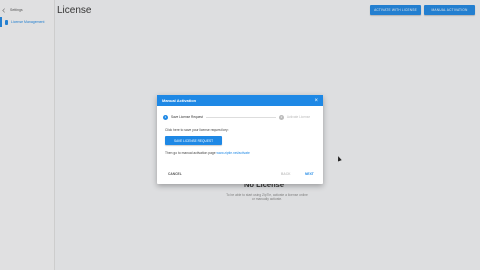 This screenshot has height=270, width=480. What do you see at coordinates (309, 174) in the screenshot?
I see `next-button: NEXT` at bounding box center [309, 174].